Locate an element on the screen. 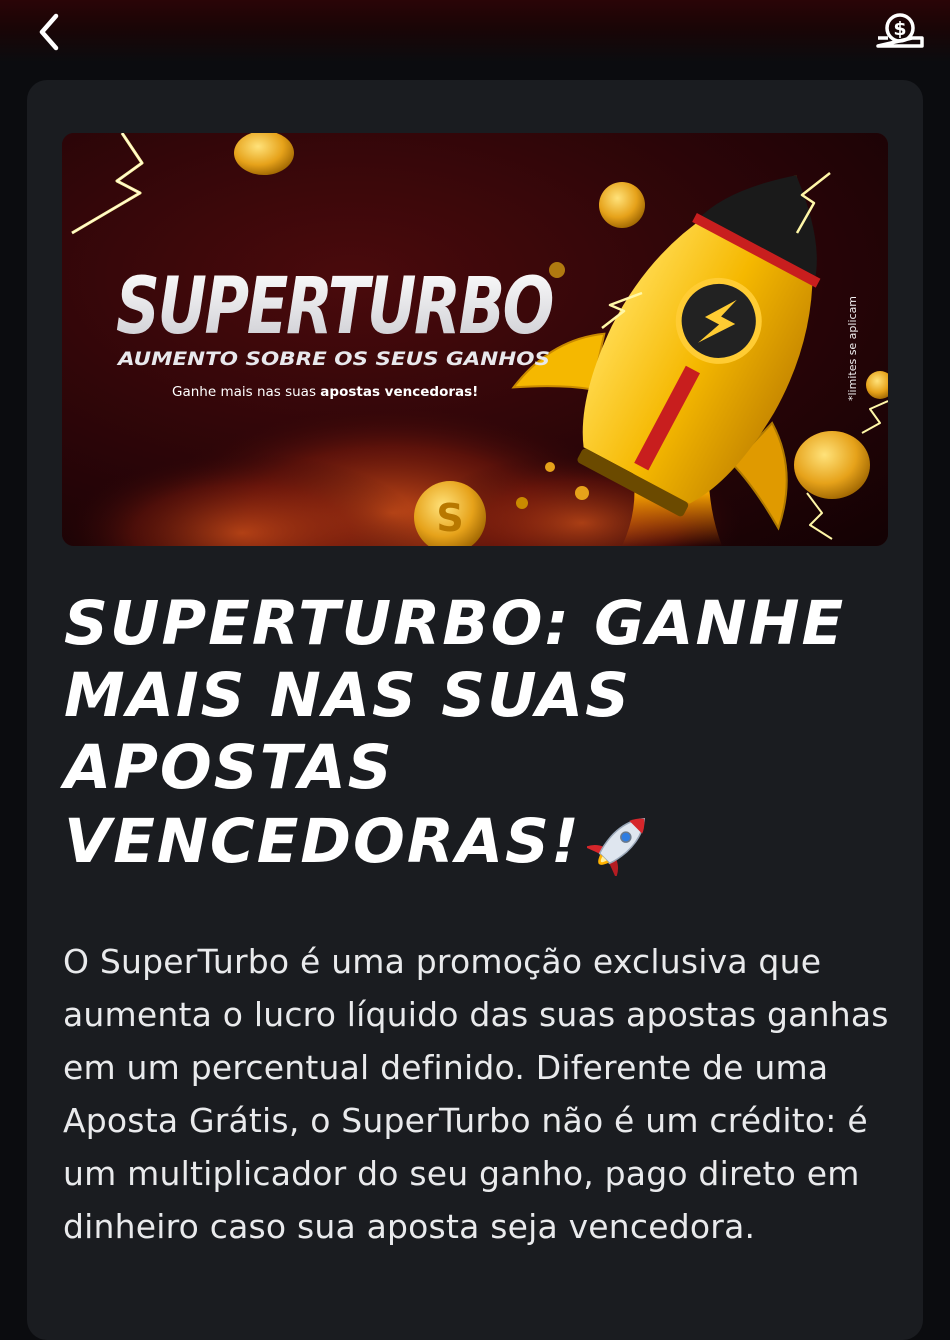  chevron-left-icon is located at coordinates (49, 32).